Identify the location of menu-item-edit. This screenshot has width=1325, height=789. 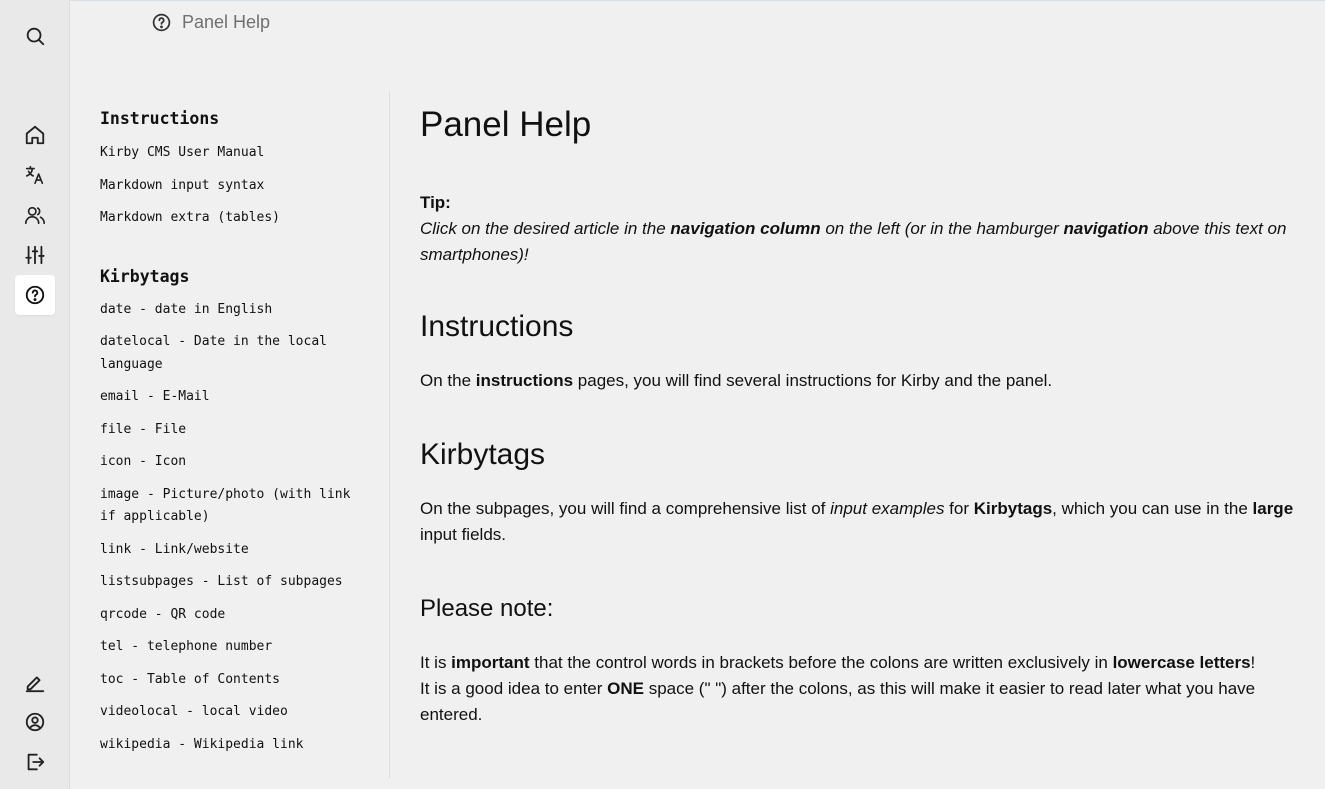
(35, 682).